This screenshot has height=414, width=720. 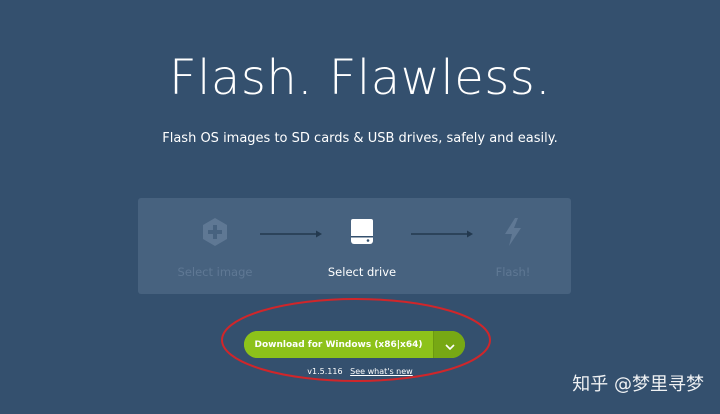 What do you see at coordinates (638, 384) in the screenshot?
I see `watermark-text: 知乎 @梦里寻梦` at bounding box center [638, 384].